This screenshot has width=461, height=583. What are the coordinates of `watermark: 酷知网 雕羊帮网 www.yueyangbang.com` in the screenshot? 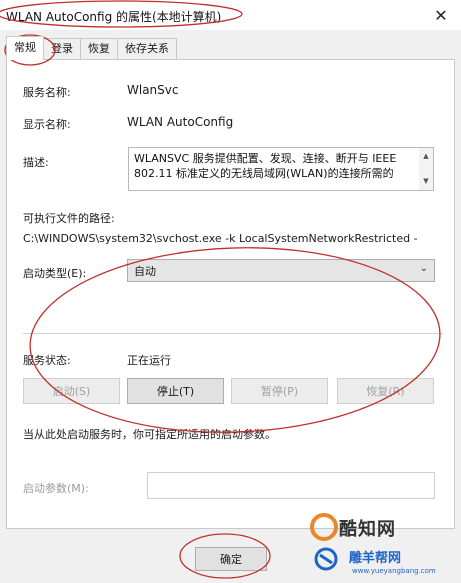 It's located at (377, 544).